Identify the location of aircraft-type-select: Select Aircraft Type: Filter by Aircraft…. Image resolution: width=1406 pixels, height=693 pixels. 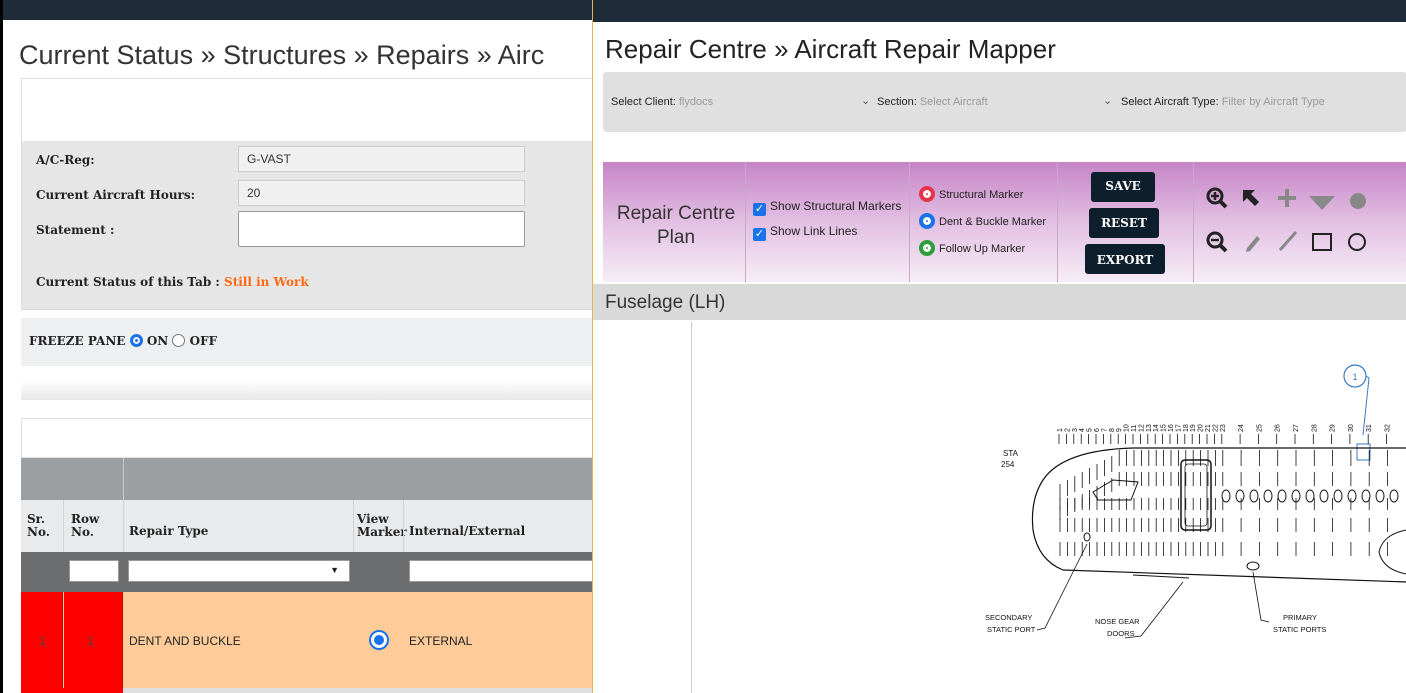
(1223, 102).